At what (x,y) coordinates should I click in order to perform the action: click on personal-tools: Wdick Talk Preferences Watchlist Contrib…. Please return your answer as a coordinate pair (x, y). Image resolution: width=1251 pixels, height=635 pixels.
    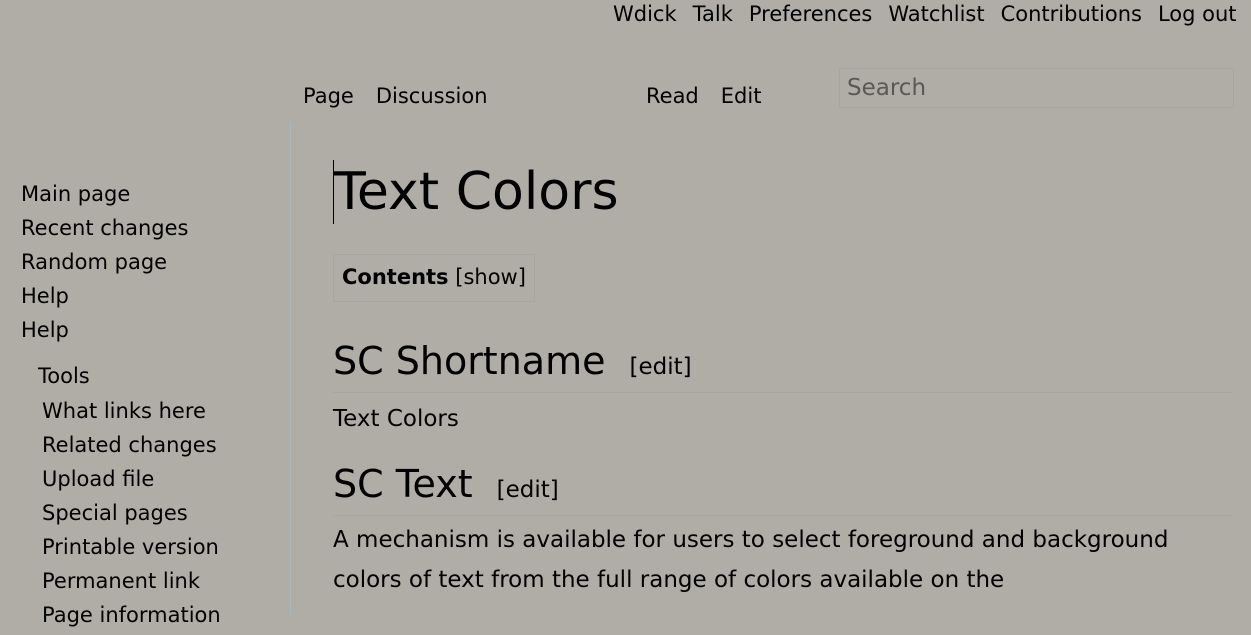
    Looking at the image, I should click on (925, 14).